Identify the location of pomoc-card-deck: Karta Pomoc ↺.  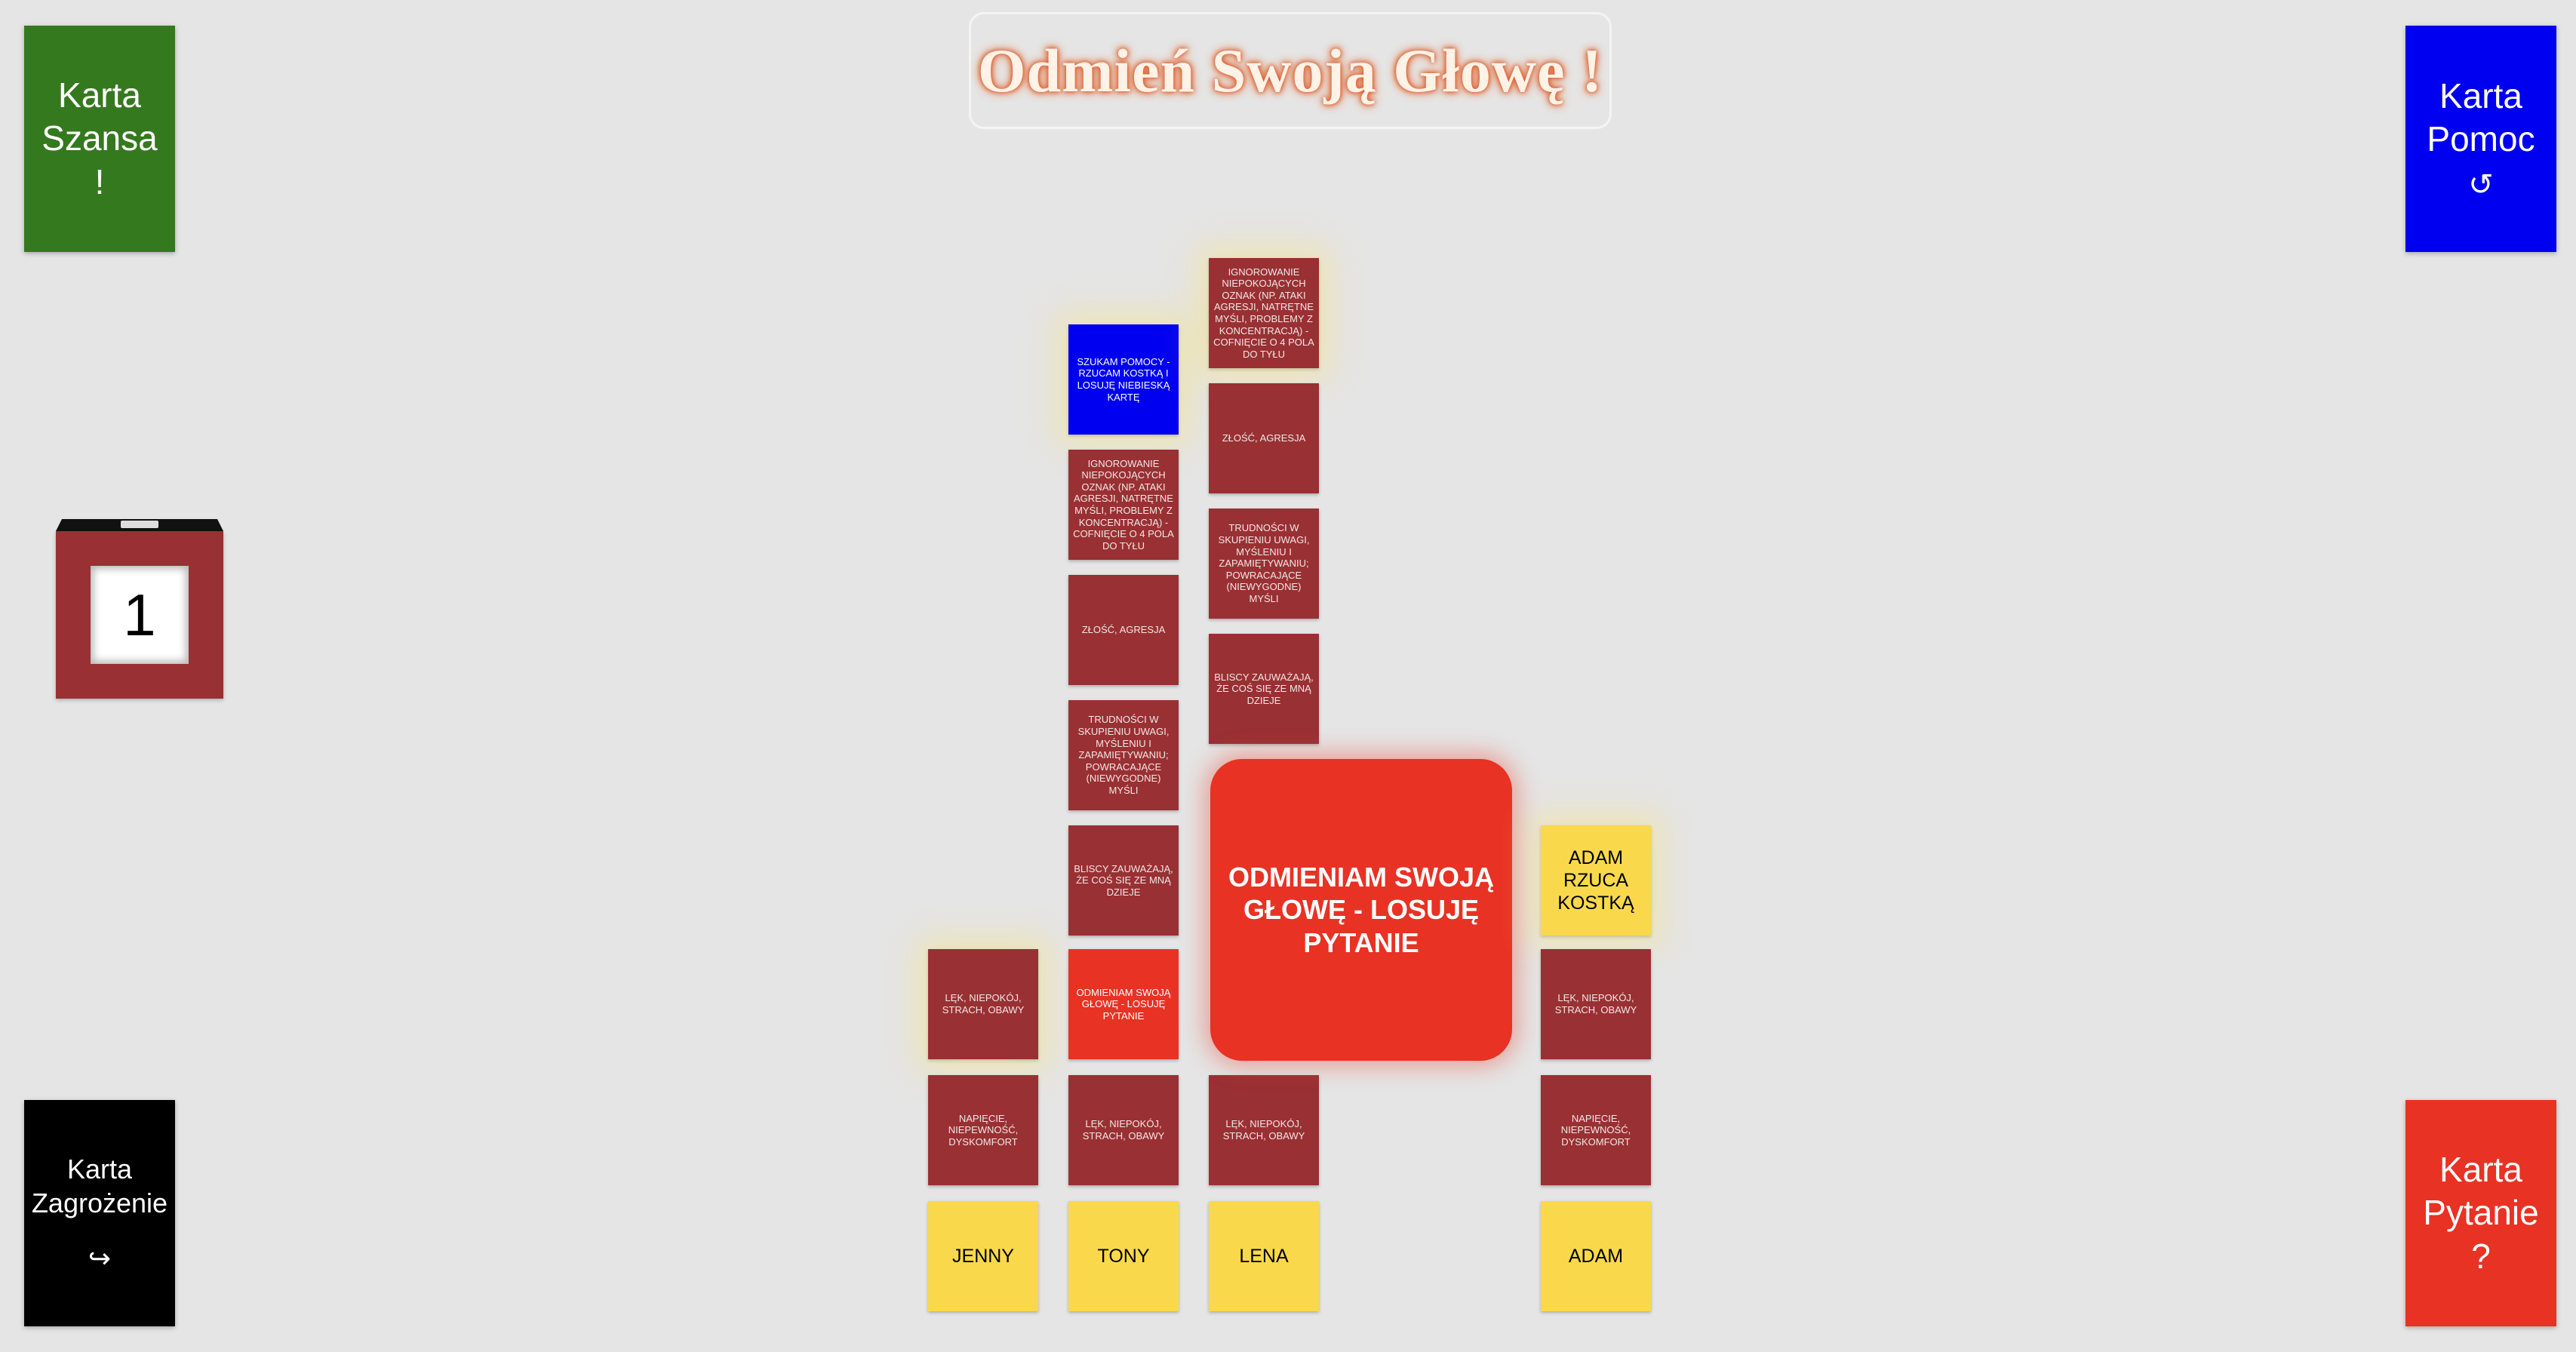
(2480, 139).